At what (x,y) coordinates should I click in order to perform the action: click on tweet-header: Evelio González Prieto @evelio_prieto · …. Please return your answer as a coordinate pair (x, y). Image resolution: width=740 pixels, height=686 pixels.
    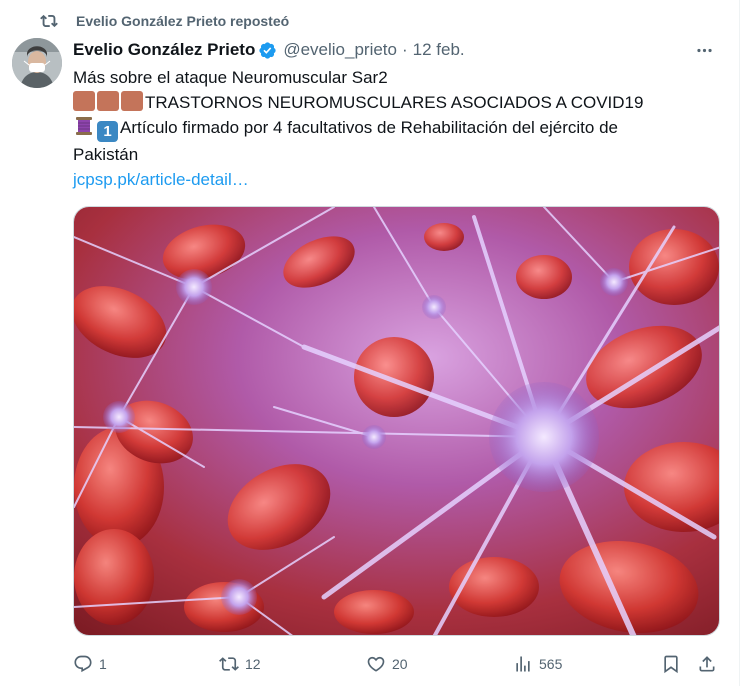
    Looking at the image, I should click on (396, 50).